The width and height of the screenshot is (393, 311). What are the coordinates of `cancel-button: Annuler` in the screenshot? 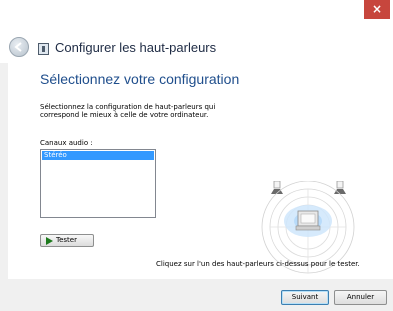 It's located at (360, 297).